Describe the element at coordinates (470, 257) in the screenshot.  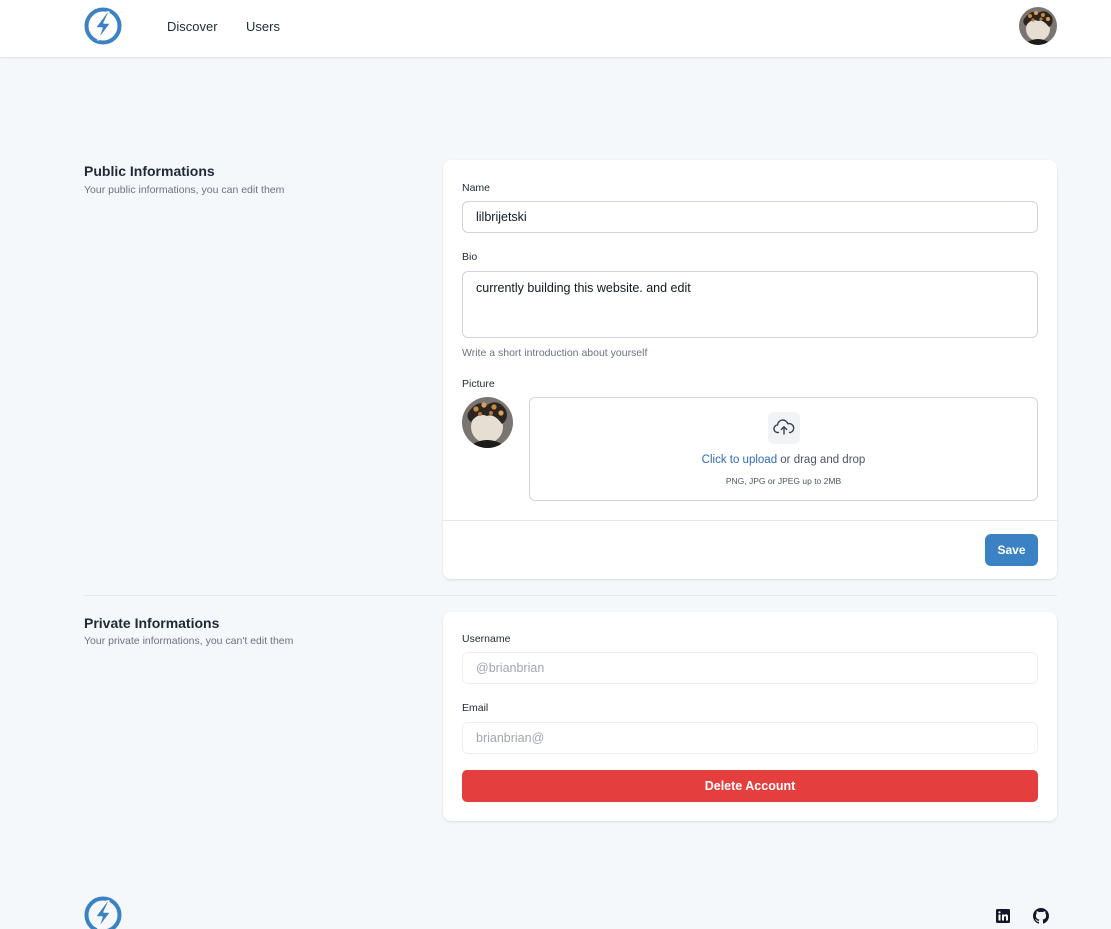
I see `bio-label: Bio` at that location.